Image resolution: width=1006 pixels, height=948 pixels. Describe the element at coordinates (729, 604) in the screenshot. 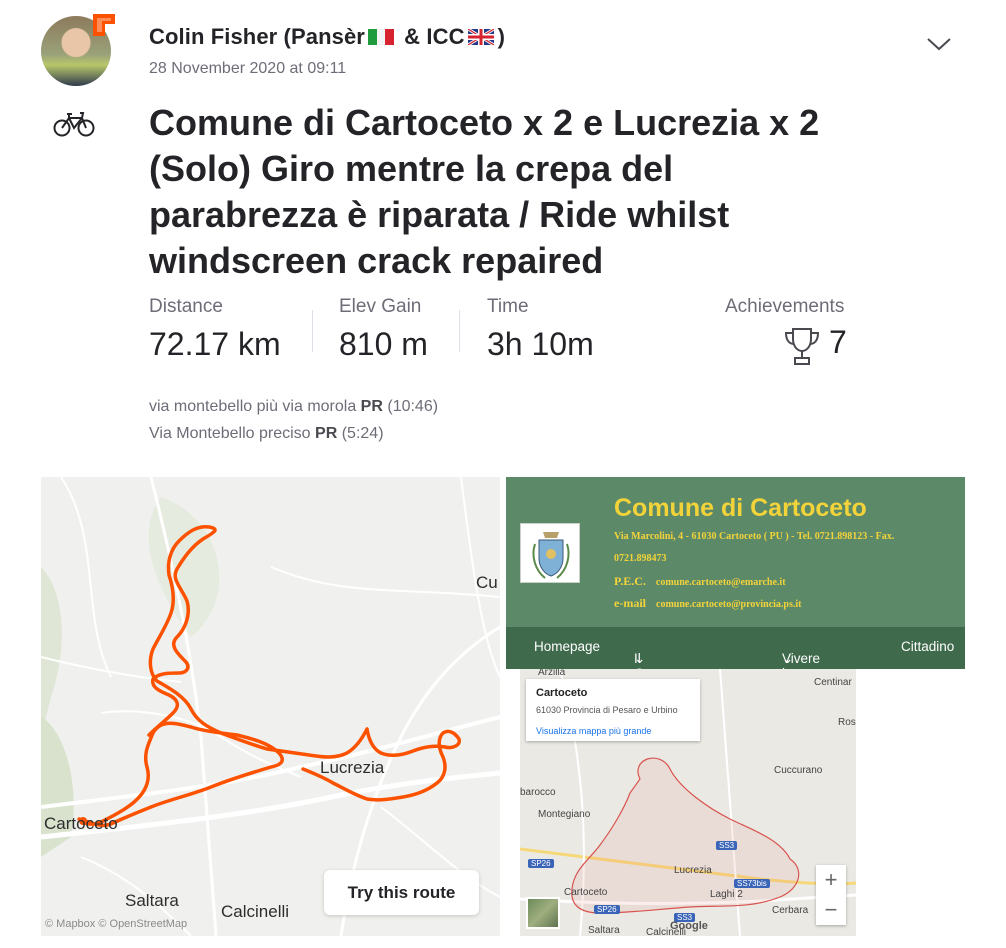

I see `email-value: comune.cartoceto@provincia.ps.it` at that location.